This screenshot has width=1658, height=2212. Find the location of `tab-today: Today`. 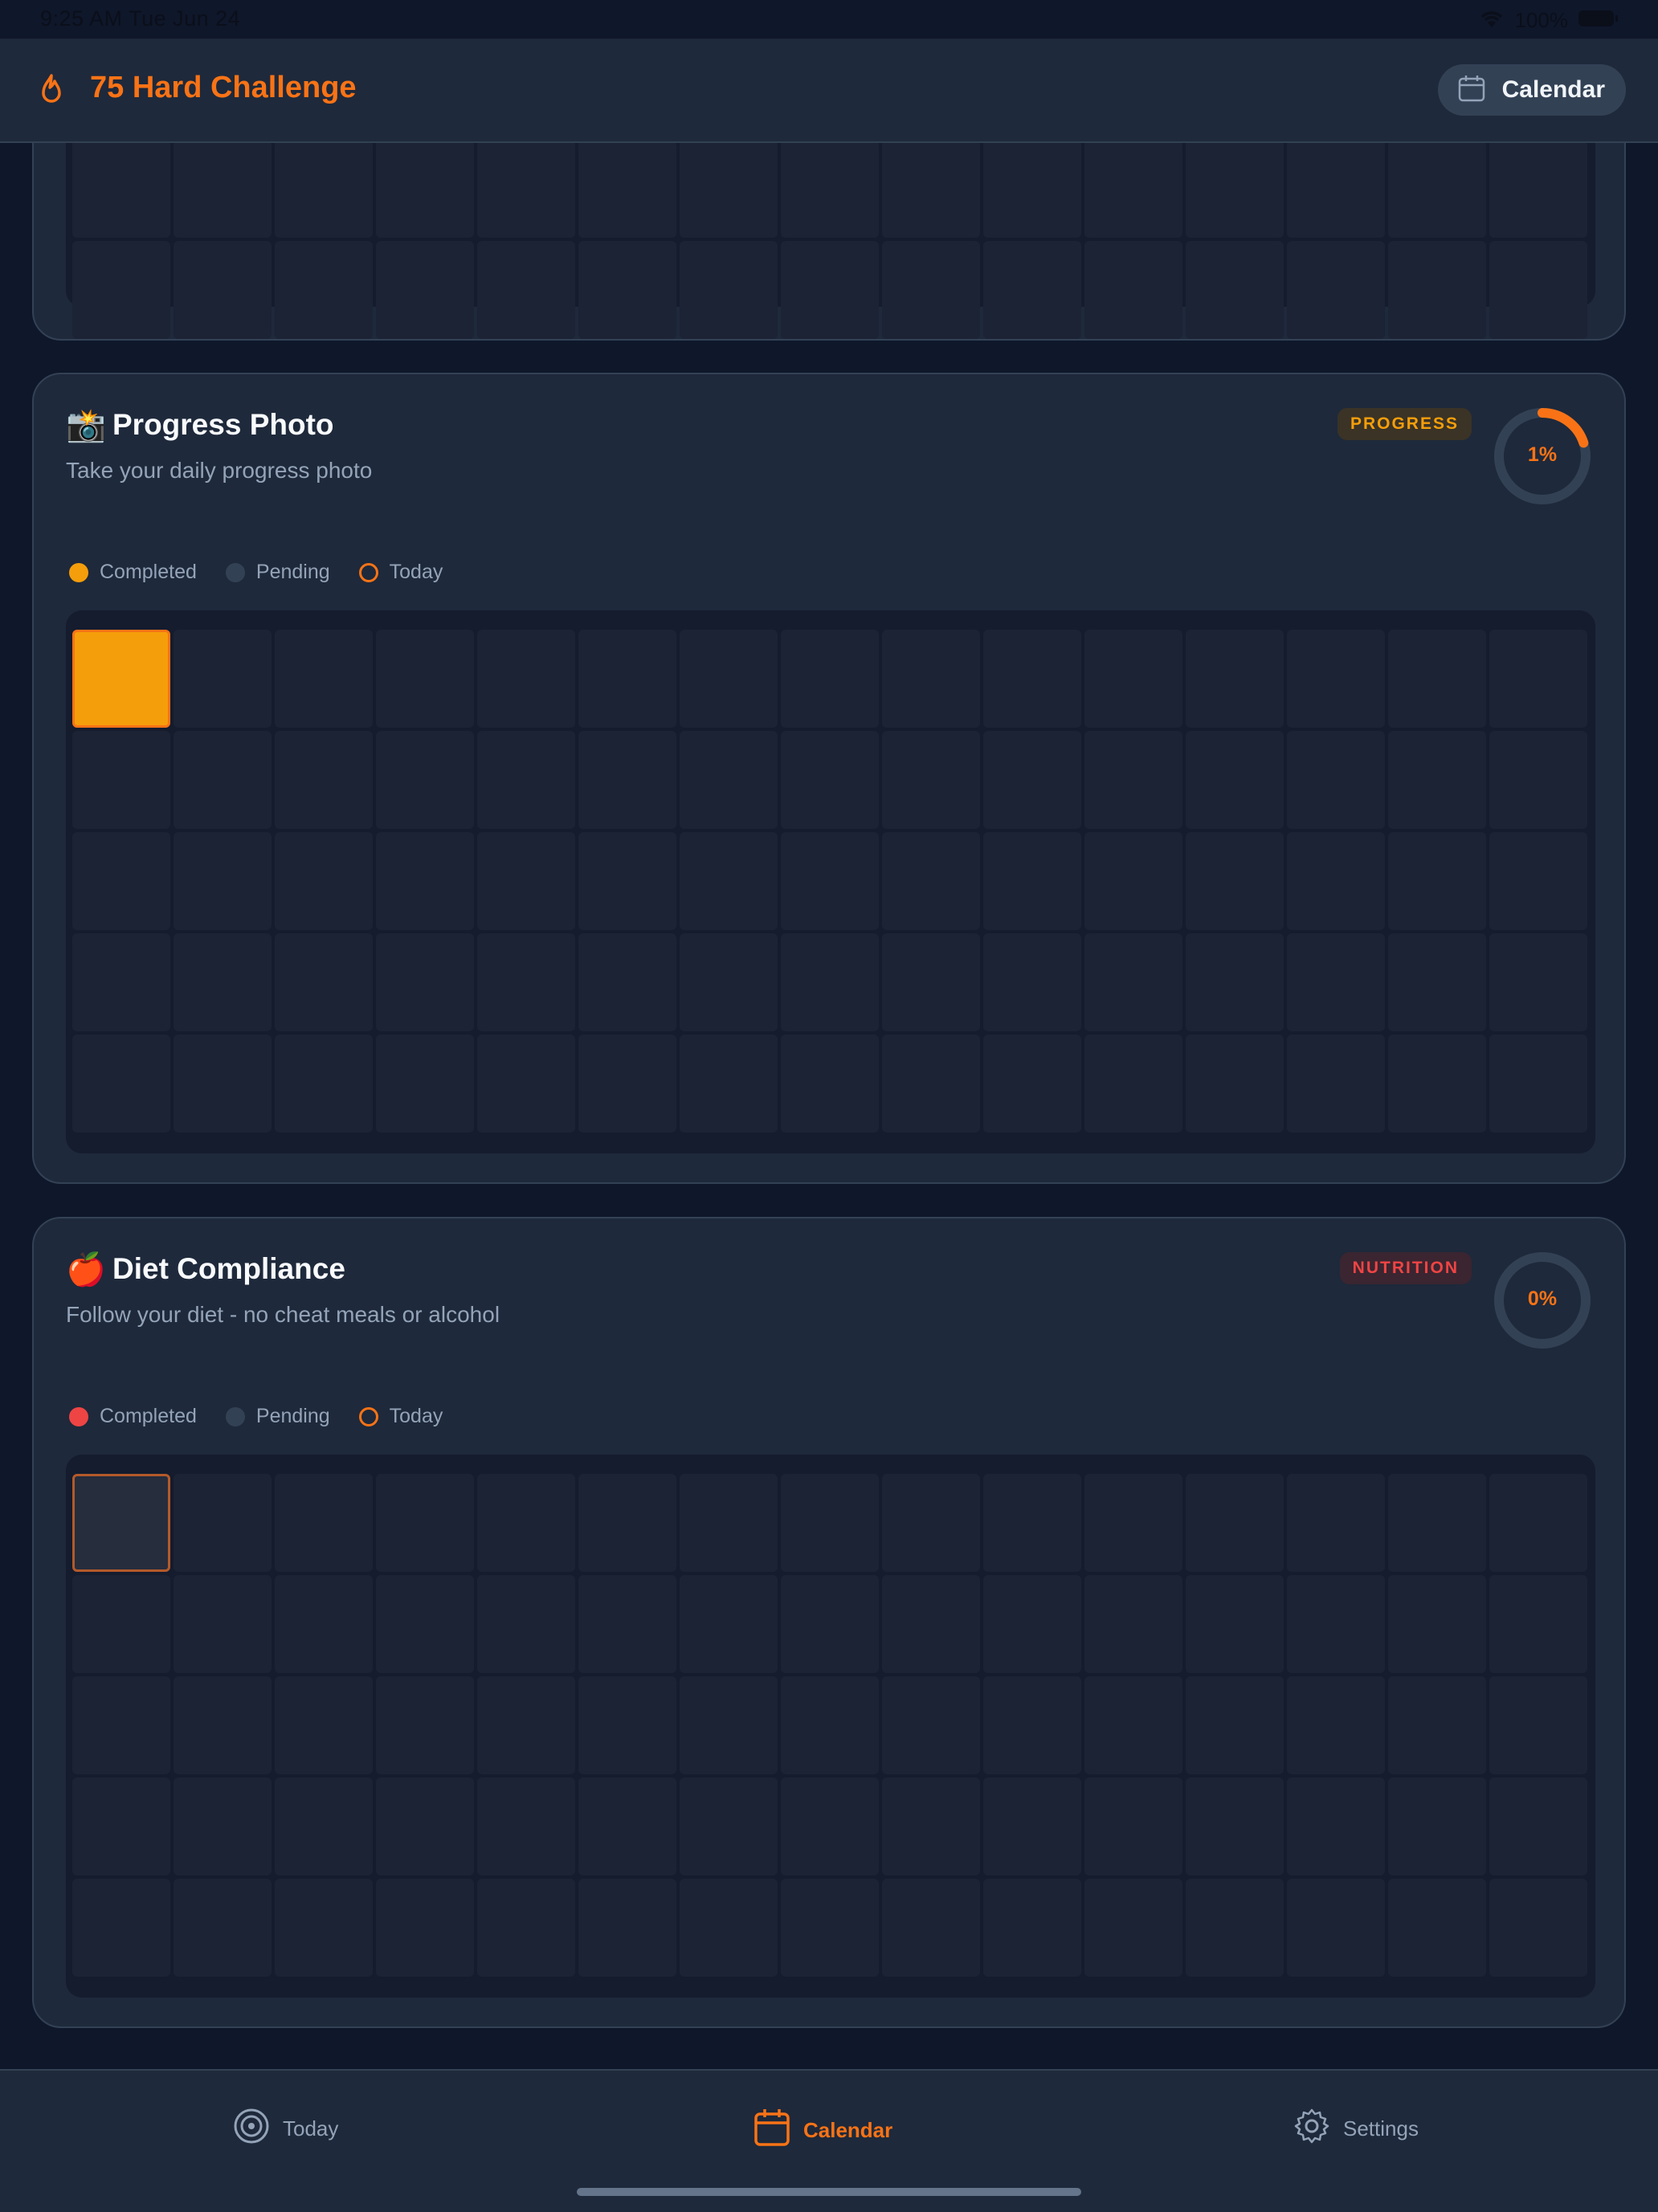

tab-today: Today is located at coordinates (285, 2129).